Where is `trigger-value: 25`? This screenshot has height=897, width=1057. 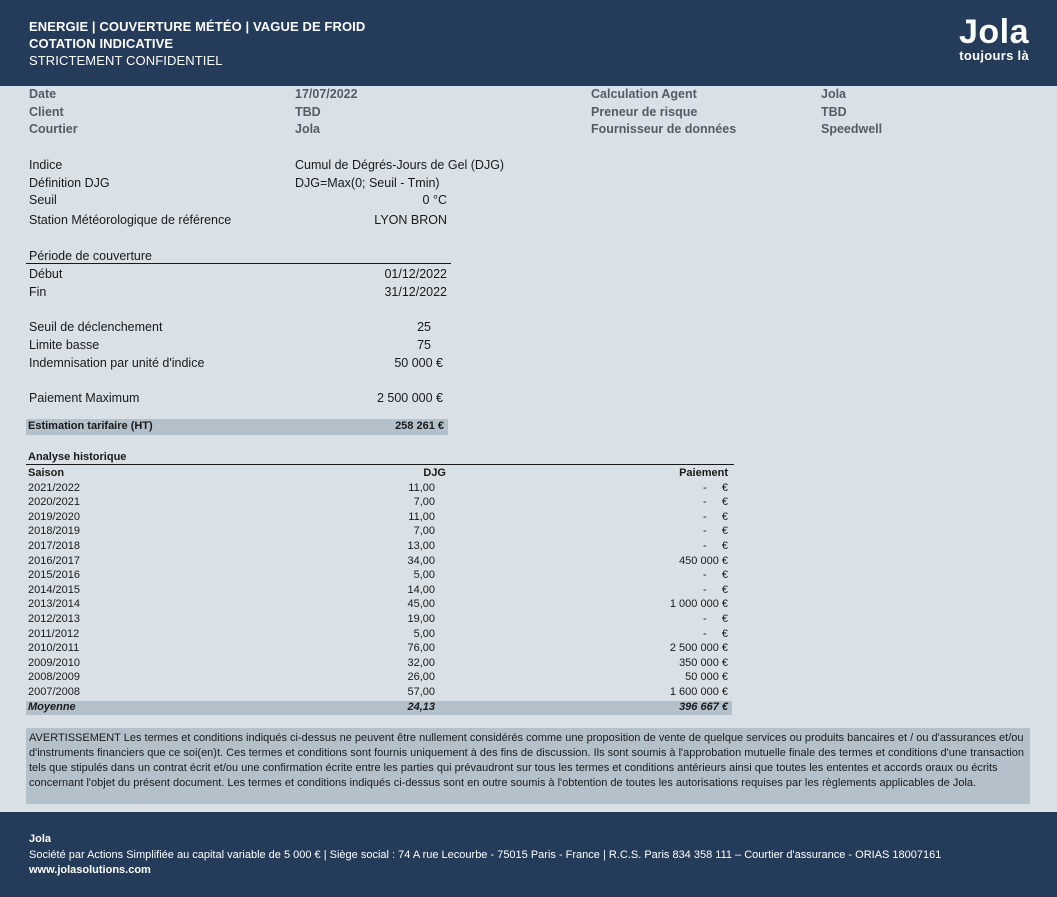 trigger-value: 25 is located at coordinates (424, 327).